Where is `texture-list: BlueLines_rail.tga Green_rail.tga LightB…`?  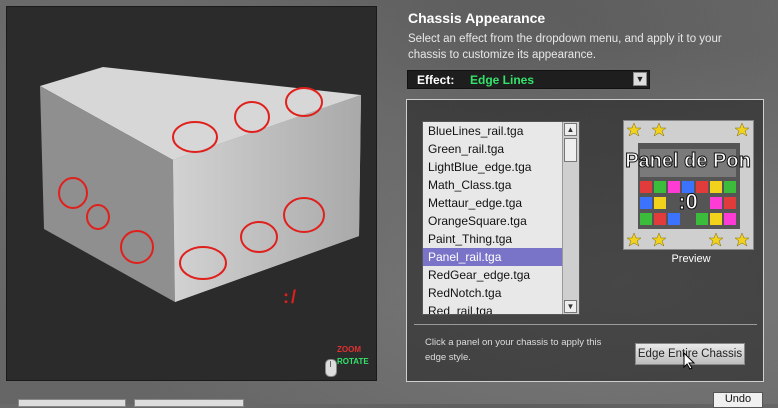
texture-list: BlueLines_rail.tga Green_rail.tga LightB… is located at coordinates (501, 218).